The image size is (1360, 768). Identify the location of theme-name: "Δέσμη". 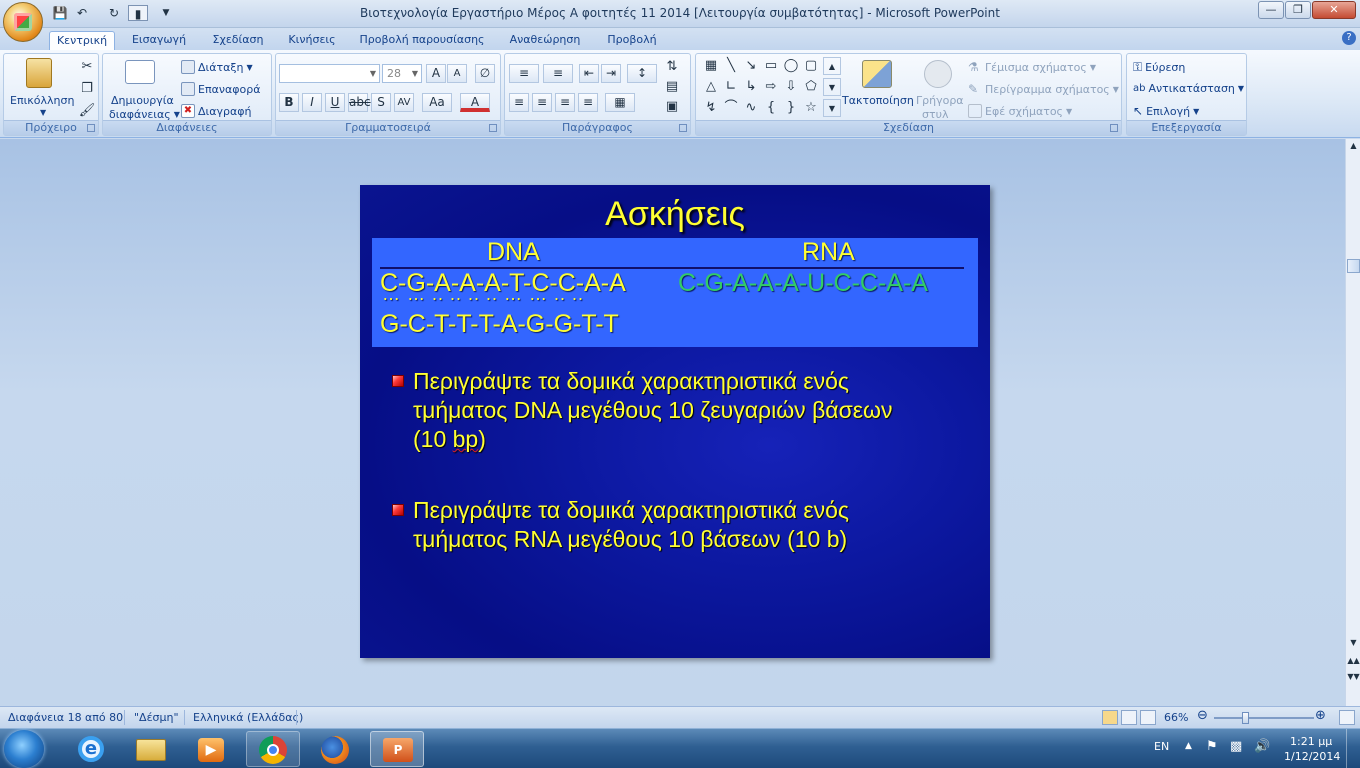
(156, 717).